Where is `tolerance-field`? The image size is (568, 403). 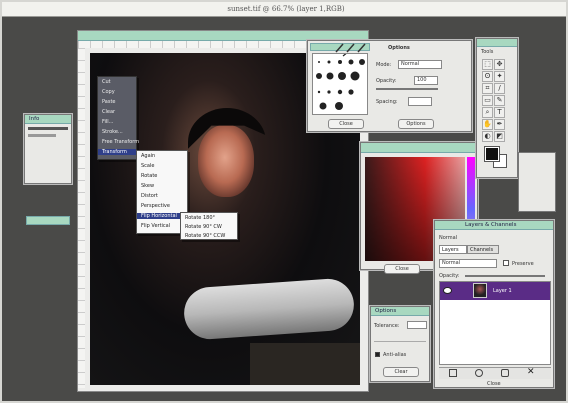
tolerance-field is located at coordinates (417, 325).